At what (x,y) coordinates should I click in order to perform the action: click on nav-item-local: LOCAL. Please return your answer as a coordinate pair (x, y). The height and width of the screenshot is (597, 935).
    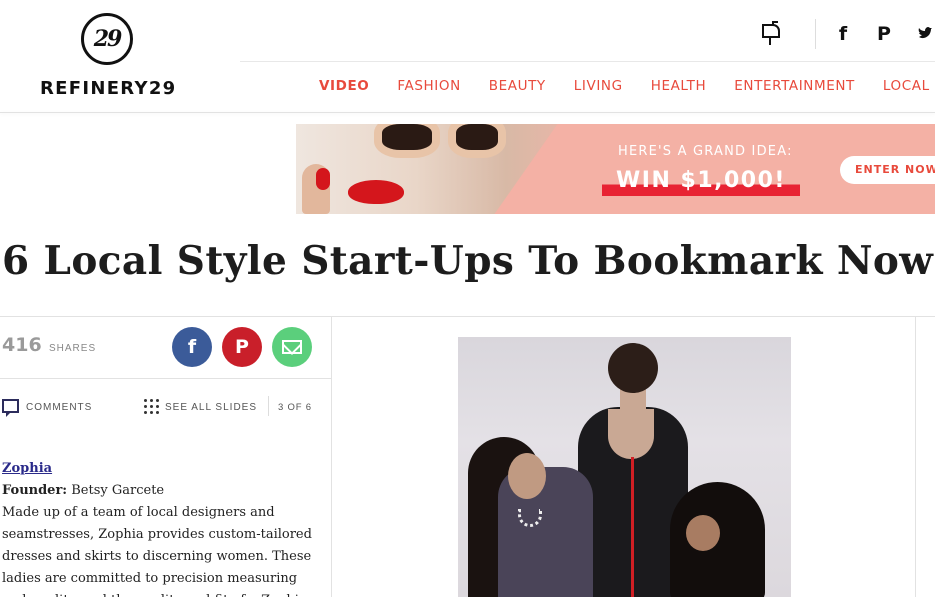
    Looking at the image, I should click on (906, 86).